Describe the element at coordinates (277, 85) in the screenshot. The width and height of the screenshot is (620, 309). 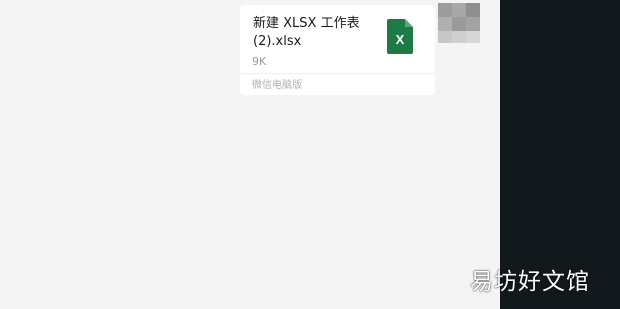
I see `card-source-label: 微信电脑版` at that location.